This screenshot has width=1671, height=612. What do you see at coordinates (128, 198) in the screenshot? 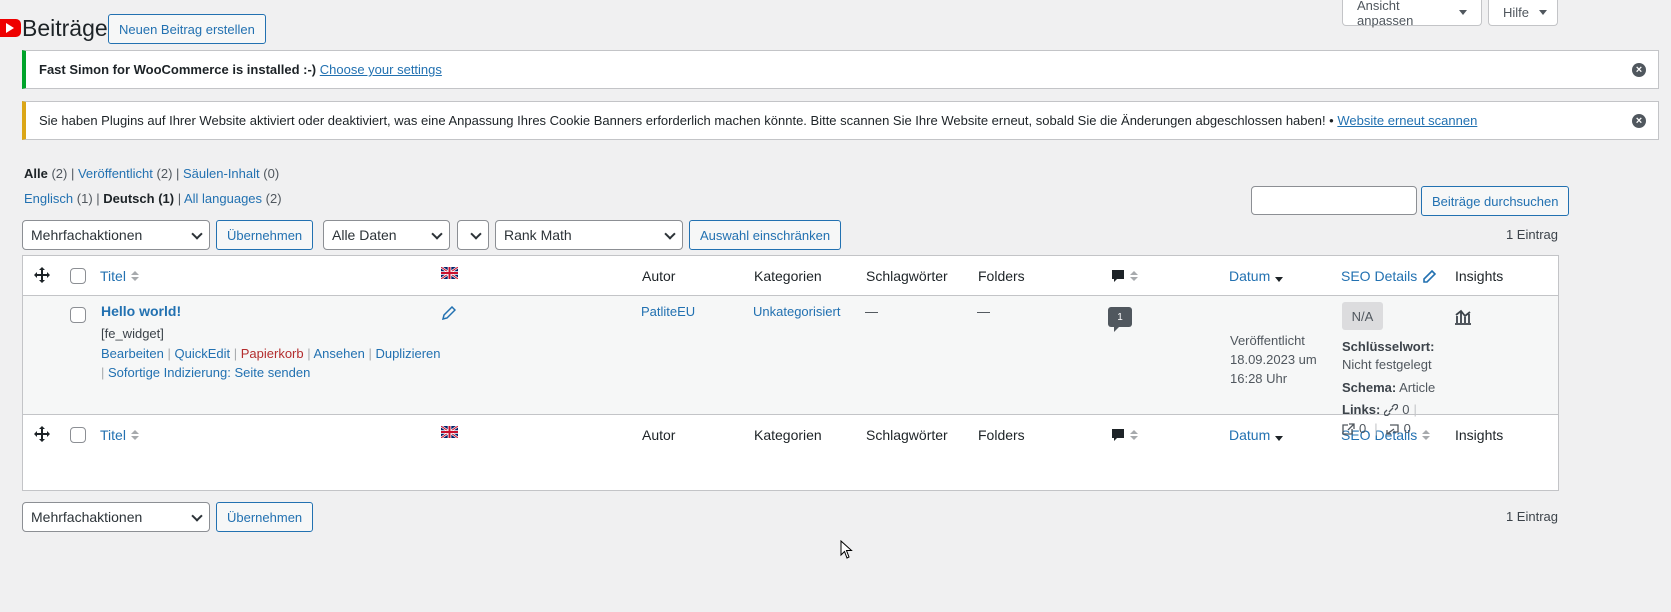
I see `lang-german: Deutsch` at bounding box center [128, 198].